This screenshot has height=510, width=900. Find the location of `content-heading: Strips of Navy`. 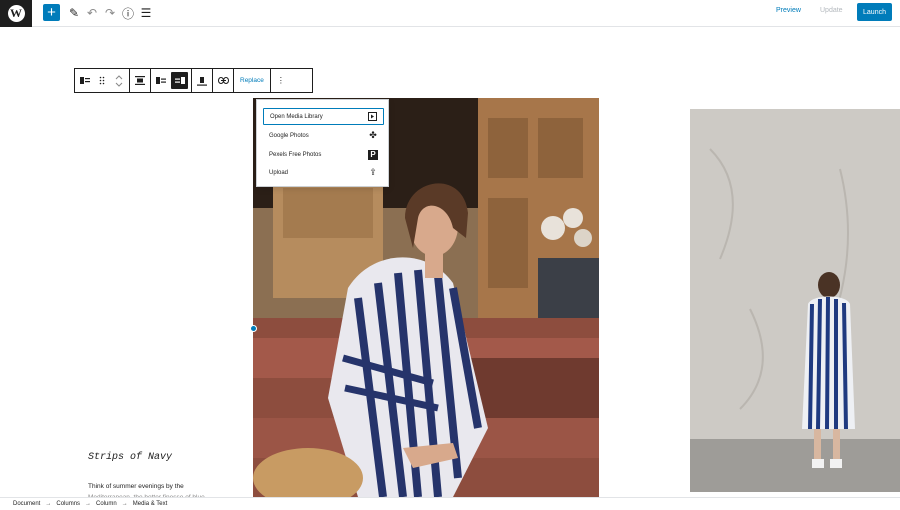

content-heading: Strips of Navy is located at coordinates (130, 457).